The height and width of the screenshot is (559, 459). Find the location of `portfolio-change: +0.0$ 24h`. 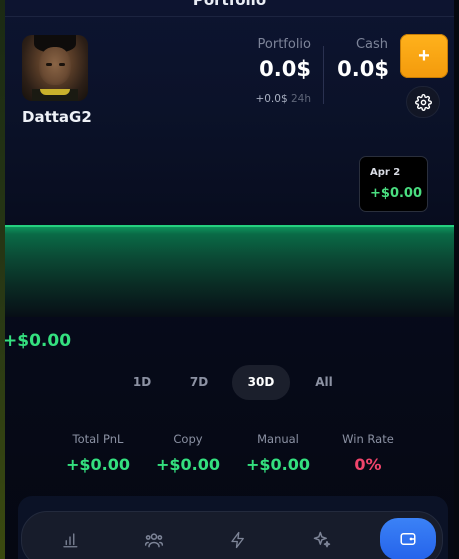

portfolio-change: +0.0$ 24h is located at coordinates (258, 99).